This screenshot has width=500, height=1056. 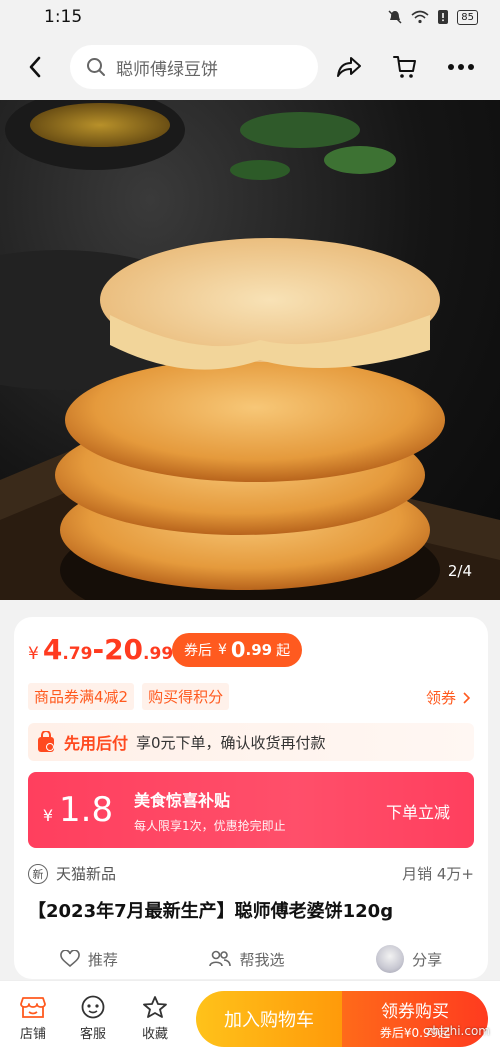 I want to click on share-label: 分享, so click(x=427, y=959).